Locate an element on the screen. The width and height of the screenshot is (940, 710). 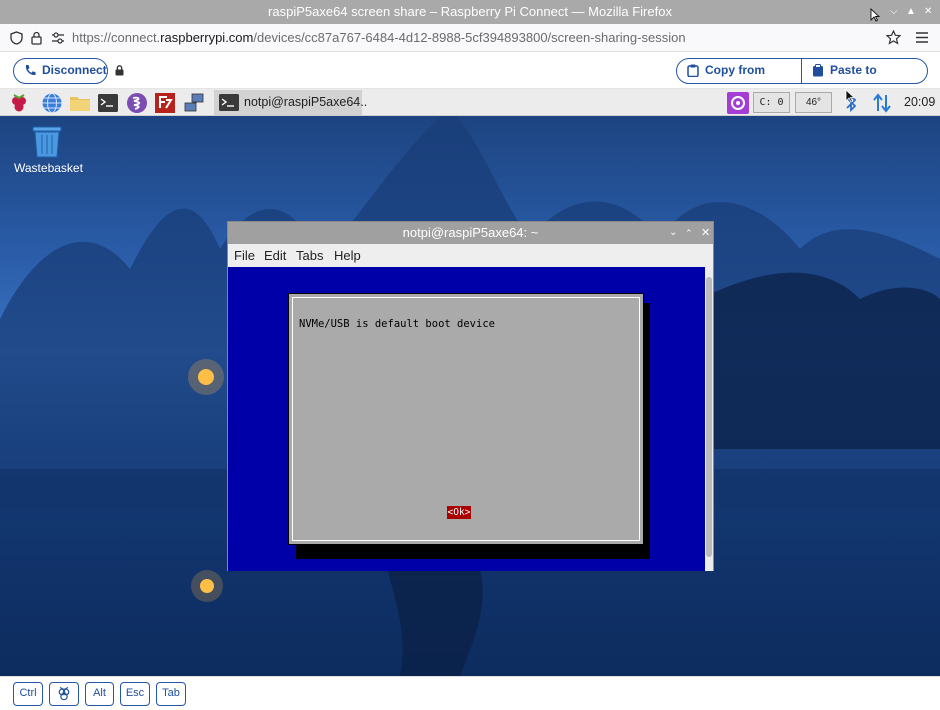
cpu-label: C: 0 is located at coordinates (771, 102).